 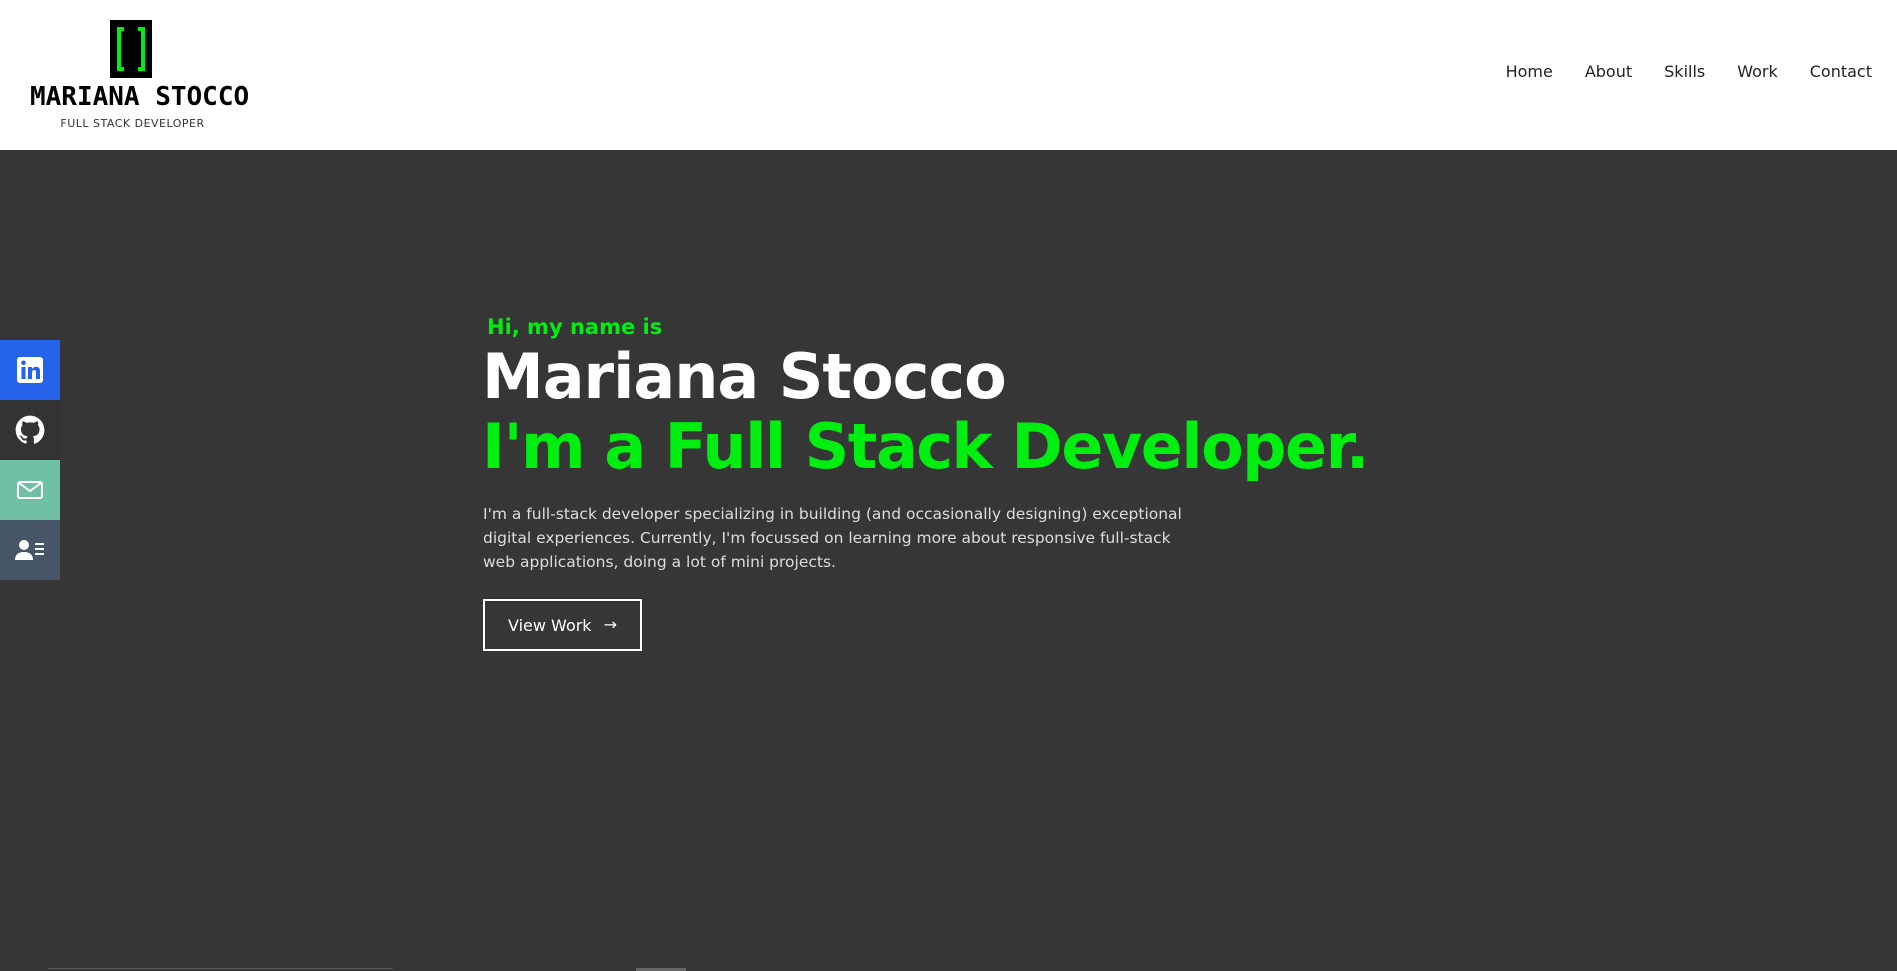 What do you see at coordinates (1841, 71) in the screenshot?
I see `nav-item-contact: Contact` at bounding box center [1841, 71].